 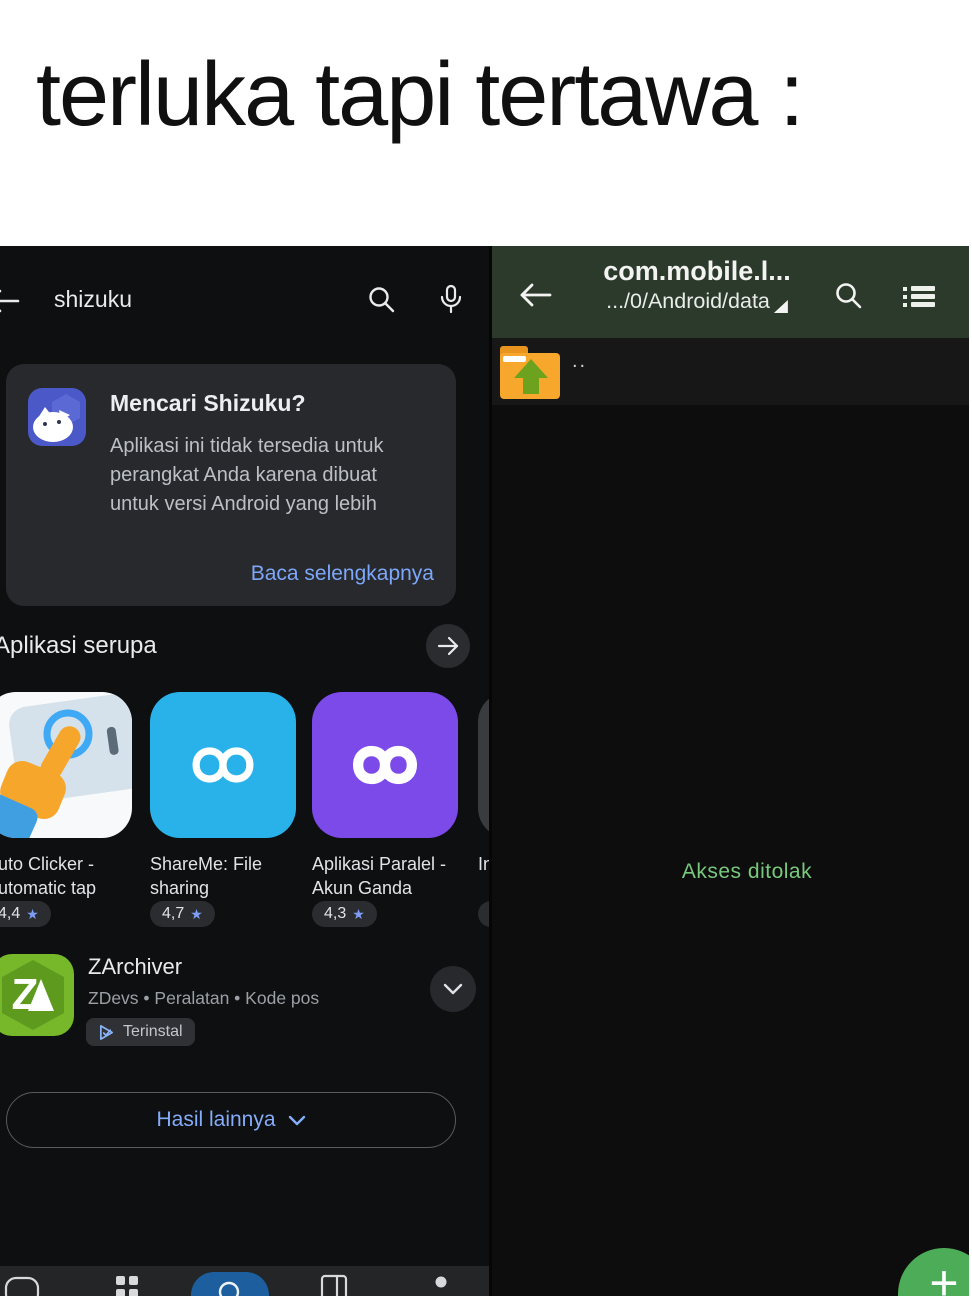 I want to click on nav-search-active-tab, so click(x=230, y=1284).